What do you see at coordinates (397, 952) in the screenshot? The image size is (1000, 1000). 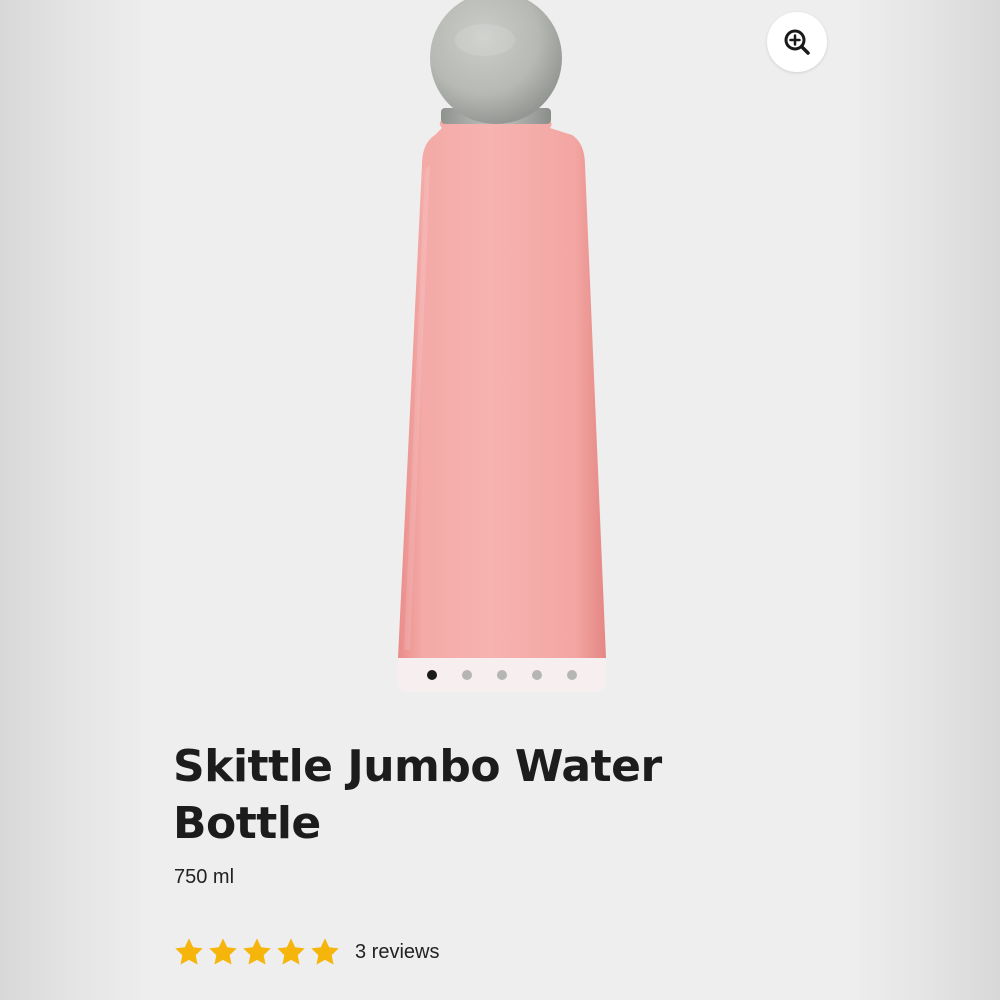 I see `reviews-link: 3 reviews` at bounding box center [397, 952].